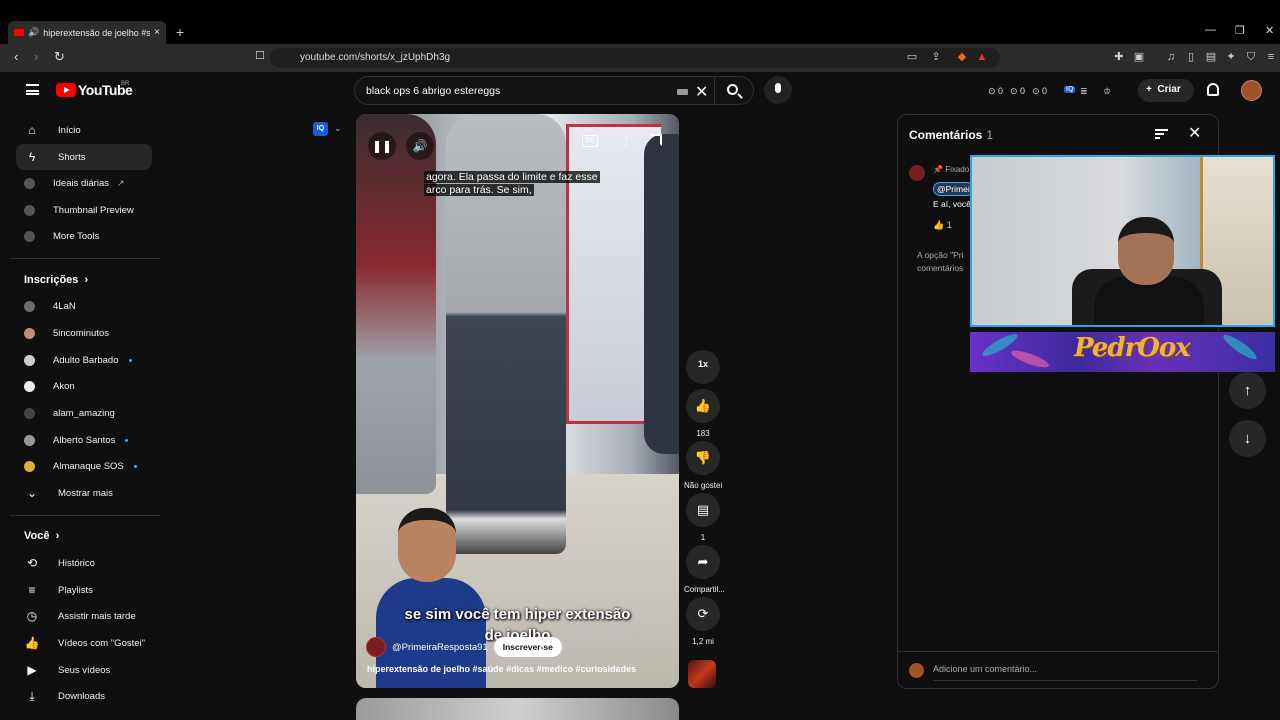 The height and width of the screenshot is (720, 1280). Describe the element at coordinates (84, 306) in the screenshot. I see `subscription-item: 4LaN` at that location.